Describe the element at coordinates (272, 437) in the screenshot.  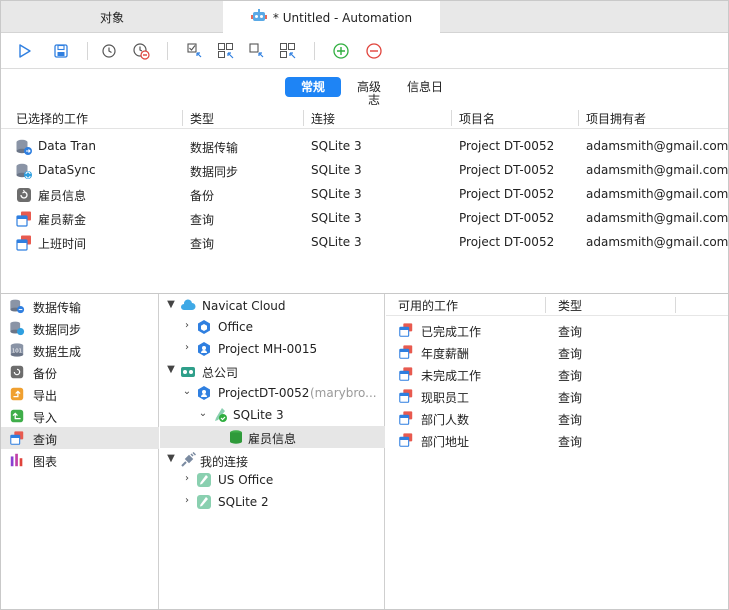
I see `tree-node-employee-info: 雇员信息` at that location.